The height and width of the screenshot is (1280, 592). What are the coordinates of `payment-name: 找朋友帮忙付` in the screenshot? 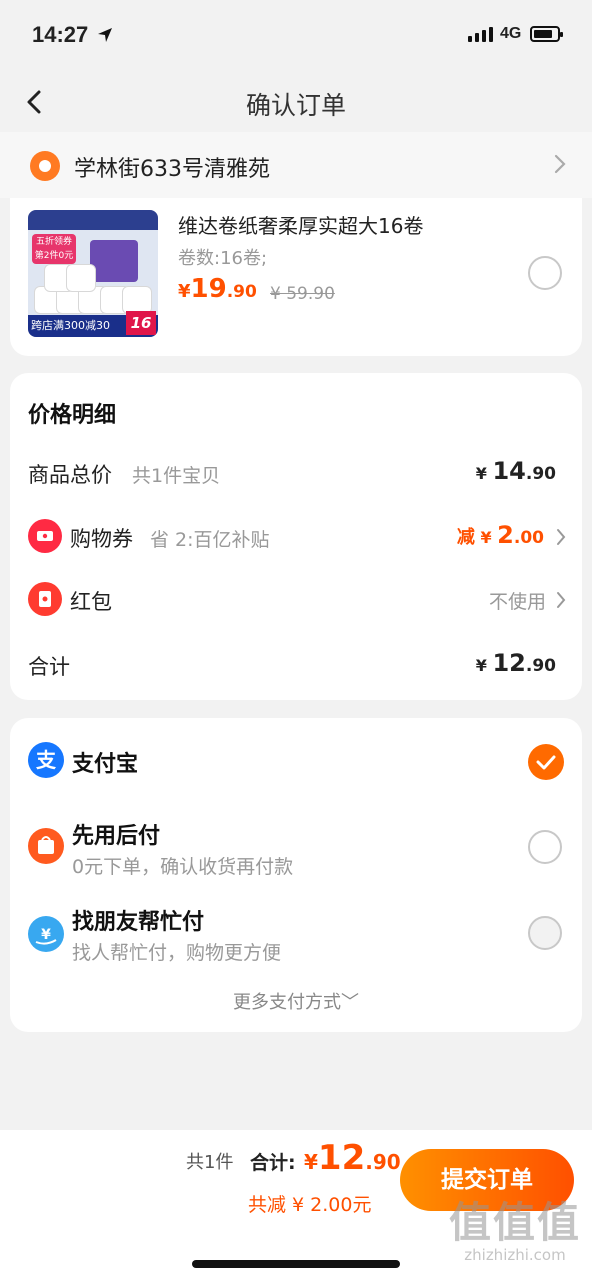 It's located at (138, 922).